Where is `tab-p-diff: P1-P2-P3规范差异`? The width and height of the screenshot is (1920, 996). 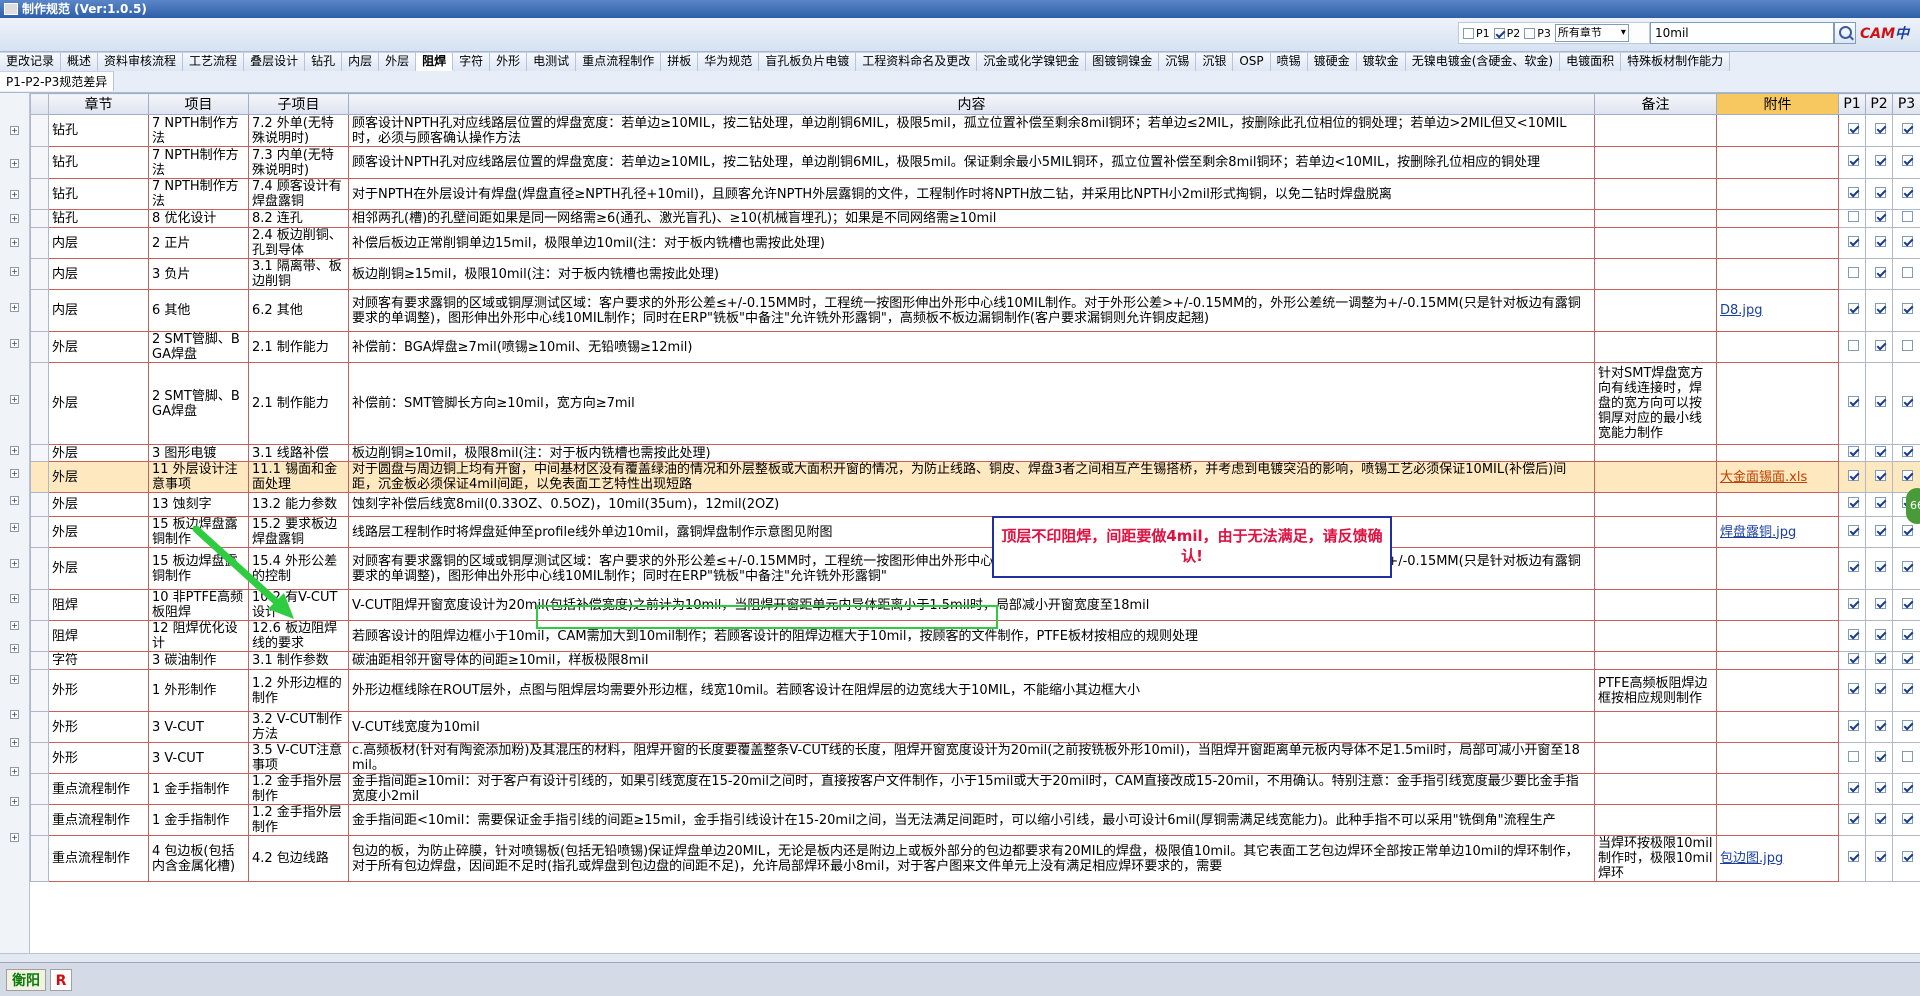
tab-p-diff: P1-P2-P3规范差异 is located at coordinates (57, 81).